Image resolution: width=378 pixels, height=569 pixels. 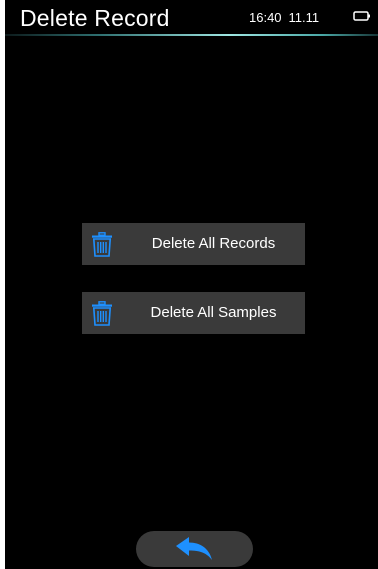 I want to click on delete-all-samples-button: Delete All Samples, so click(x=193, y=313).